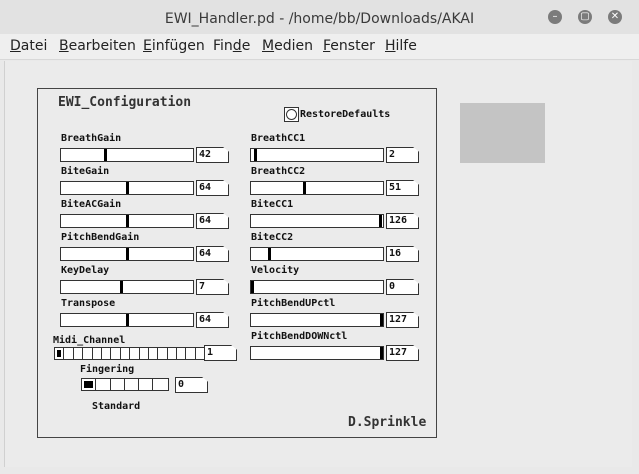 The image size is (639, 474). I want to click on breathcc2-label: BreathCC2, so click(278, 171).